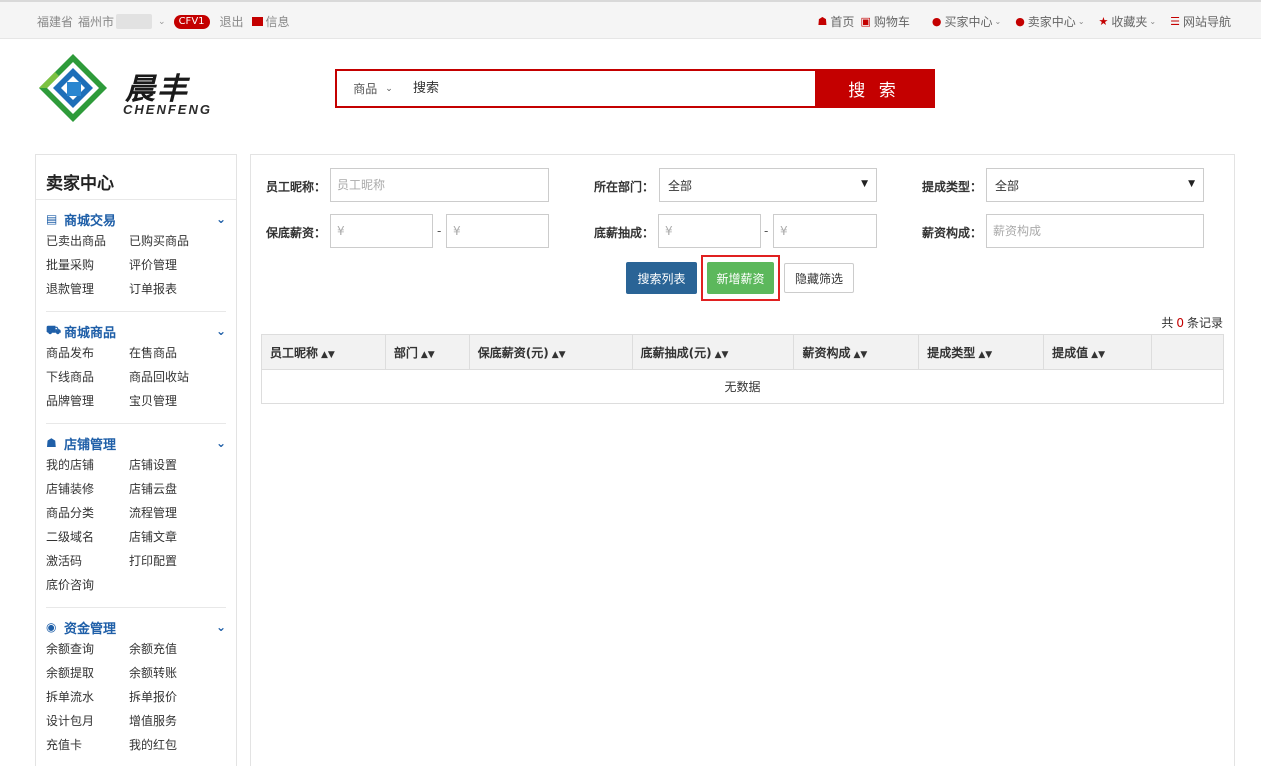 Image resolution: width=1261 pixels, height=766 pixels. I want to click on list-icon: ▤, so click(52, 219).